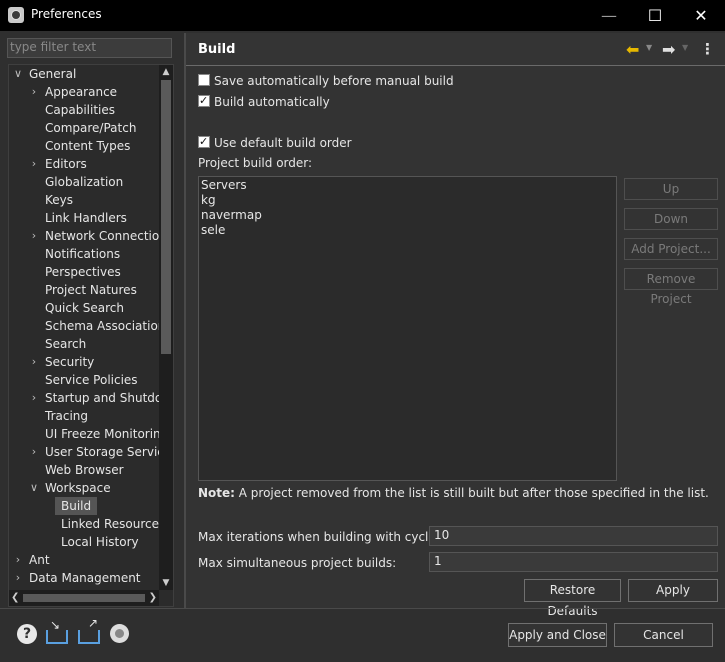 This screenshot has width=725, height=662. What do you see at coordinates (76, 506) in the screenshot?
I see `tree-item-label: Build` at bounding box center [76, 506].